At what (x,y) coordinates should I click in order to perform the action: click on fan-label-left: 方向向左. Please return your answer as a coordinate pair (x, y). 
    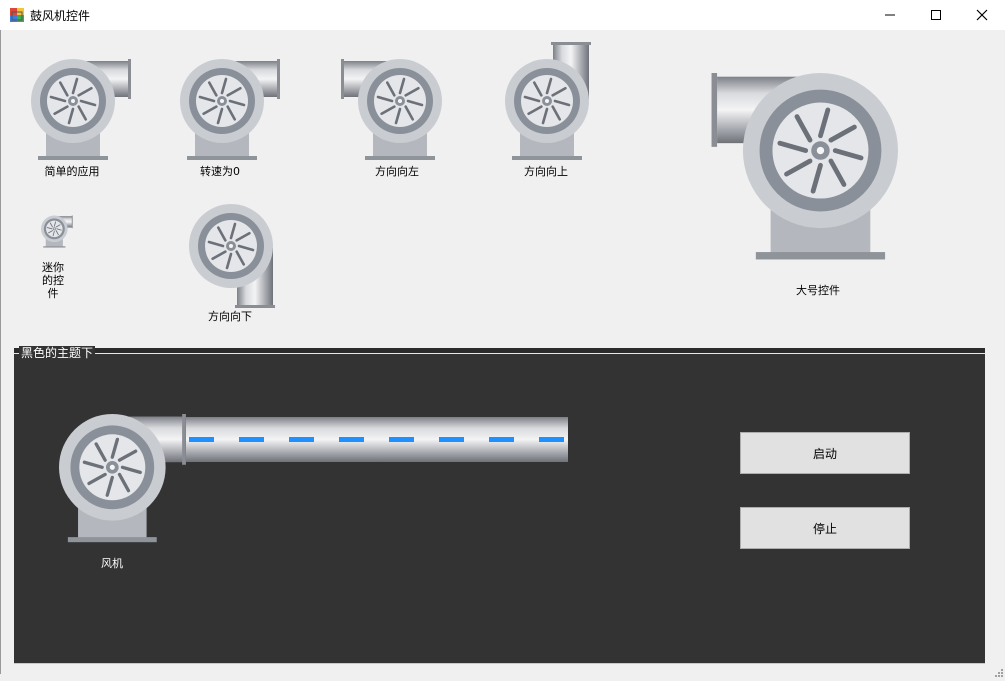
    Looking at the image, I should click on (397, 171).